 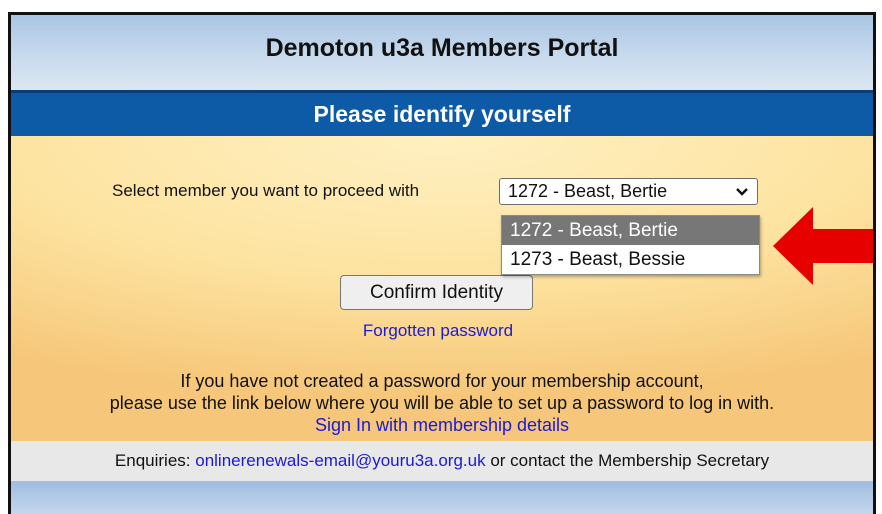 I want to click on red-arrow-icon, so click(x=823, y=248).